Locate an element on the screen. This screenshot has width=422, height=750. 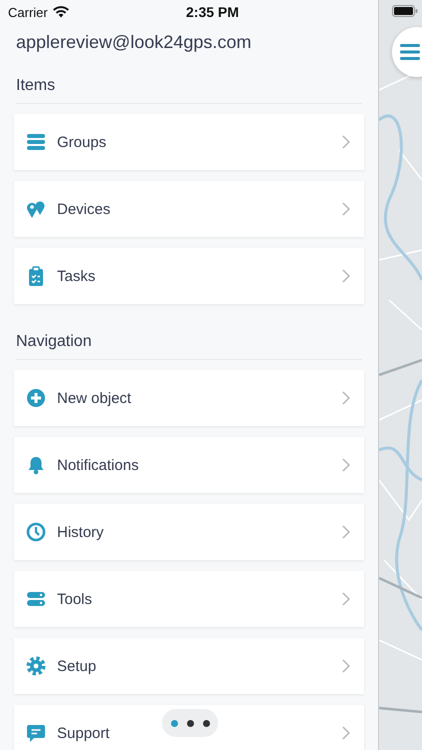
menu-item-label: Setup is located at coordinates (77, 666).